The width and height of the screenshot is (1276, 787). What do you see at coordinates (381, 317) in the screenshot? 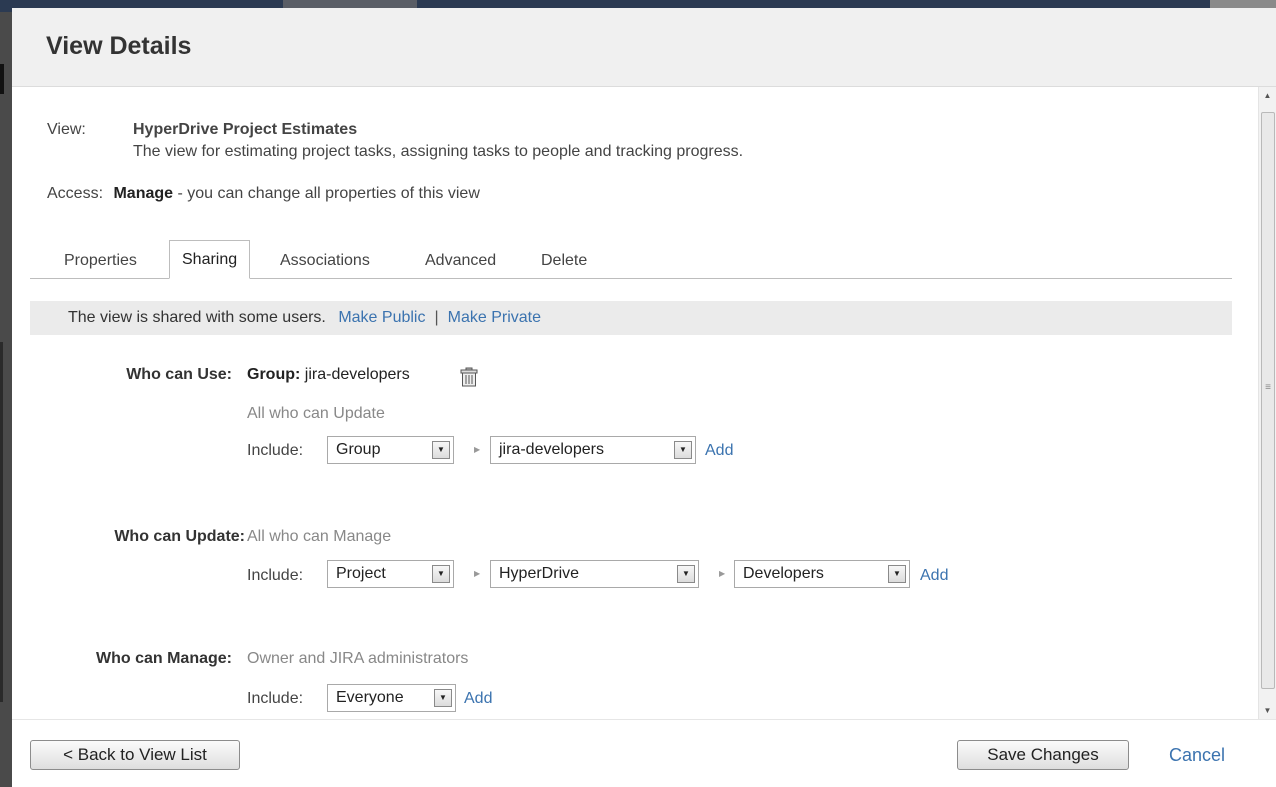
I see `make-public-link: Make Public` at bounding box center [381, 317].